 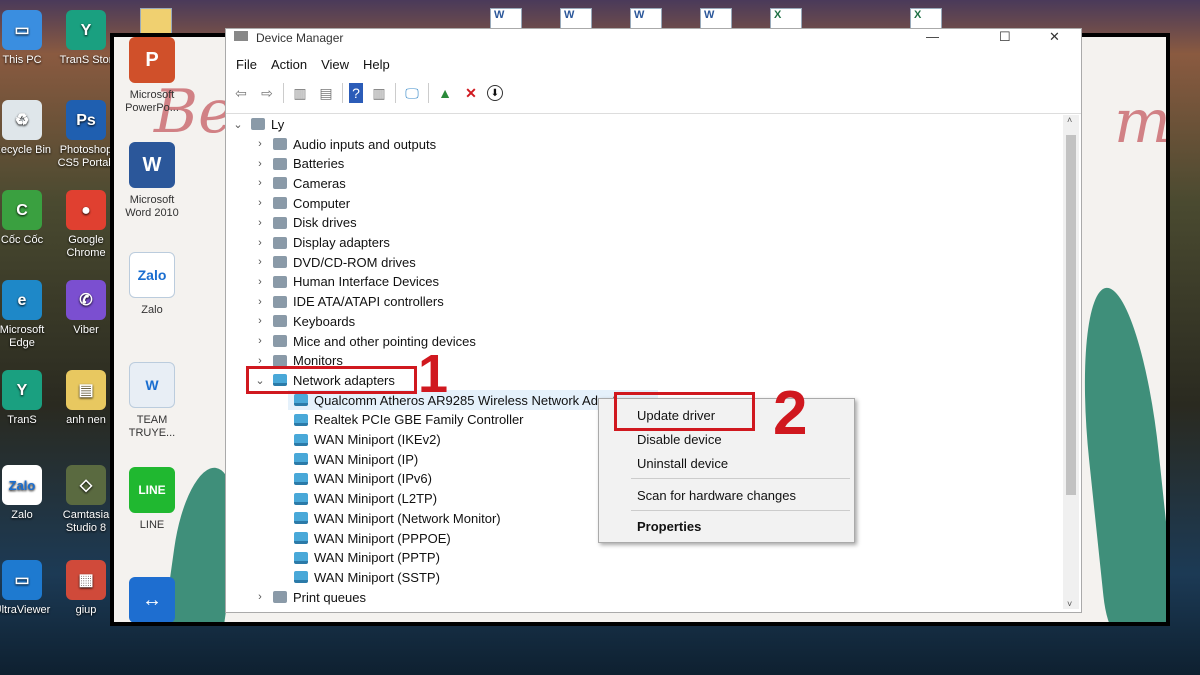 I want to click on vertical-scrollbar: ˄ ˅, so click(x=1071, y=362).